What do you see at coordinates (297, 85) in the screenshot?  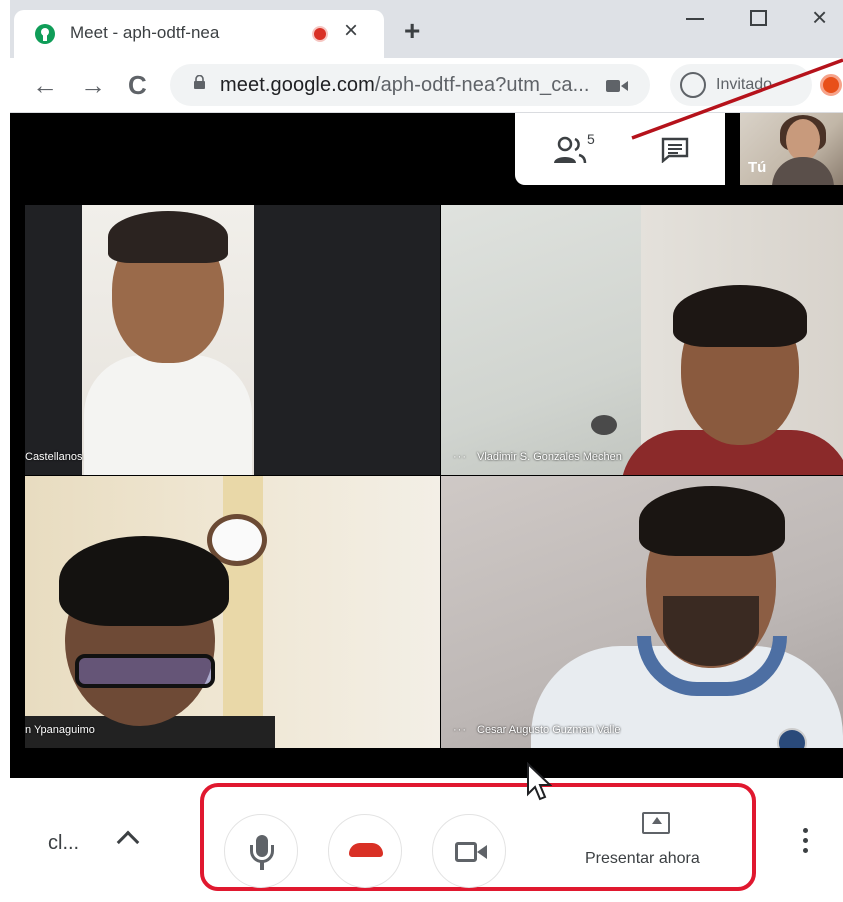 I see `url-host: meet.google.com` at bounding box center [297, 85].